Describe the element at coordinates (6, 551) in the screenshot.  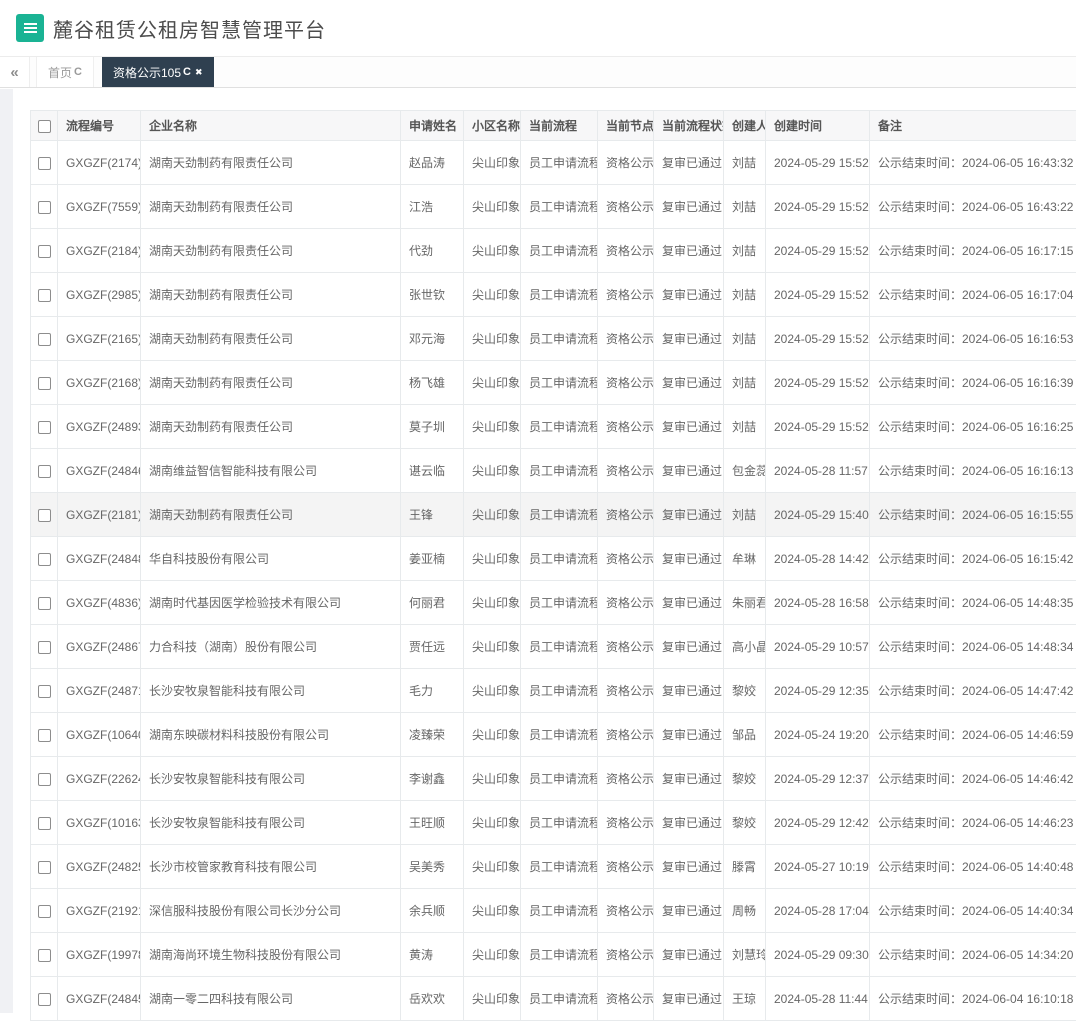
I see `collapsed-sidebar` at that location.